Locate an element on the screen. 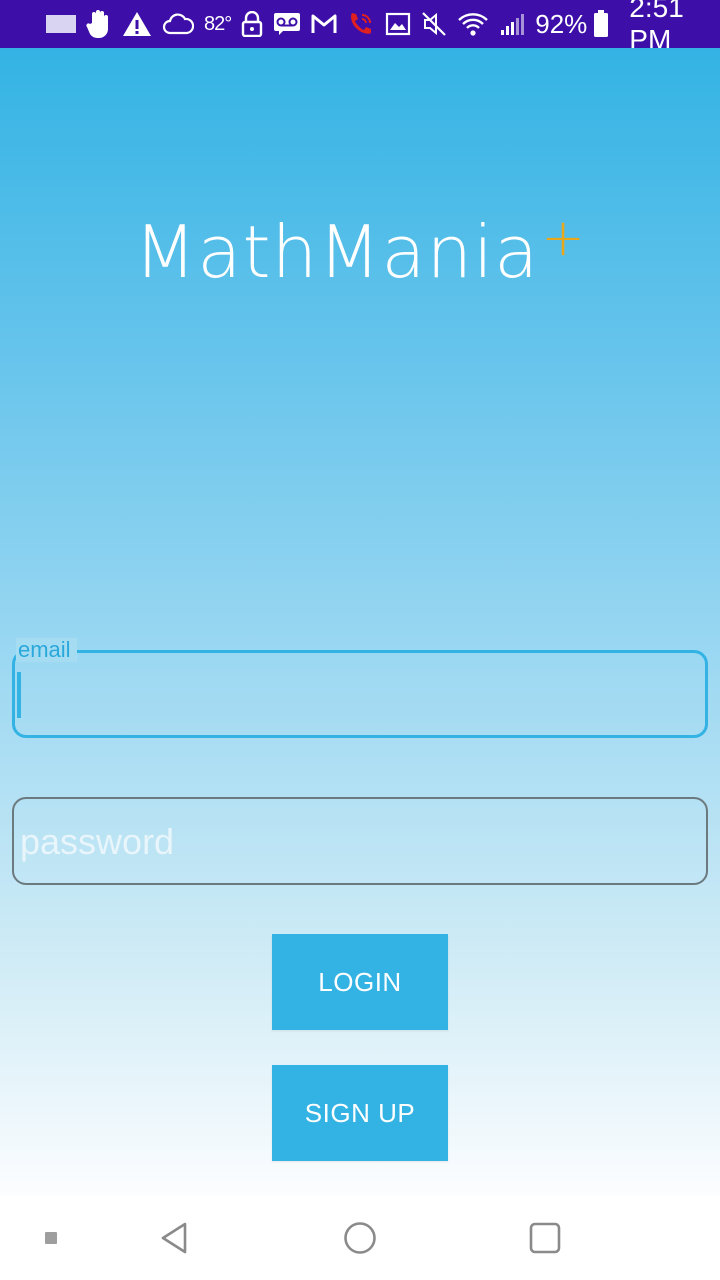 The height and width of the screenshot is (1280, 720). battery-icon is located at coordinates (601, 24).